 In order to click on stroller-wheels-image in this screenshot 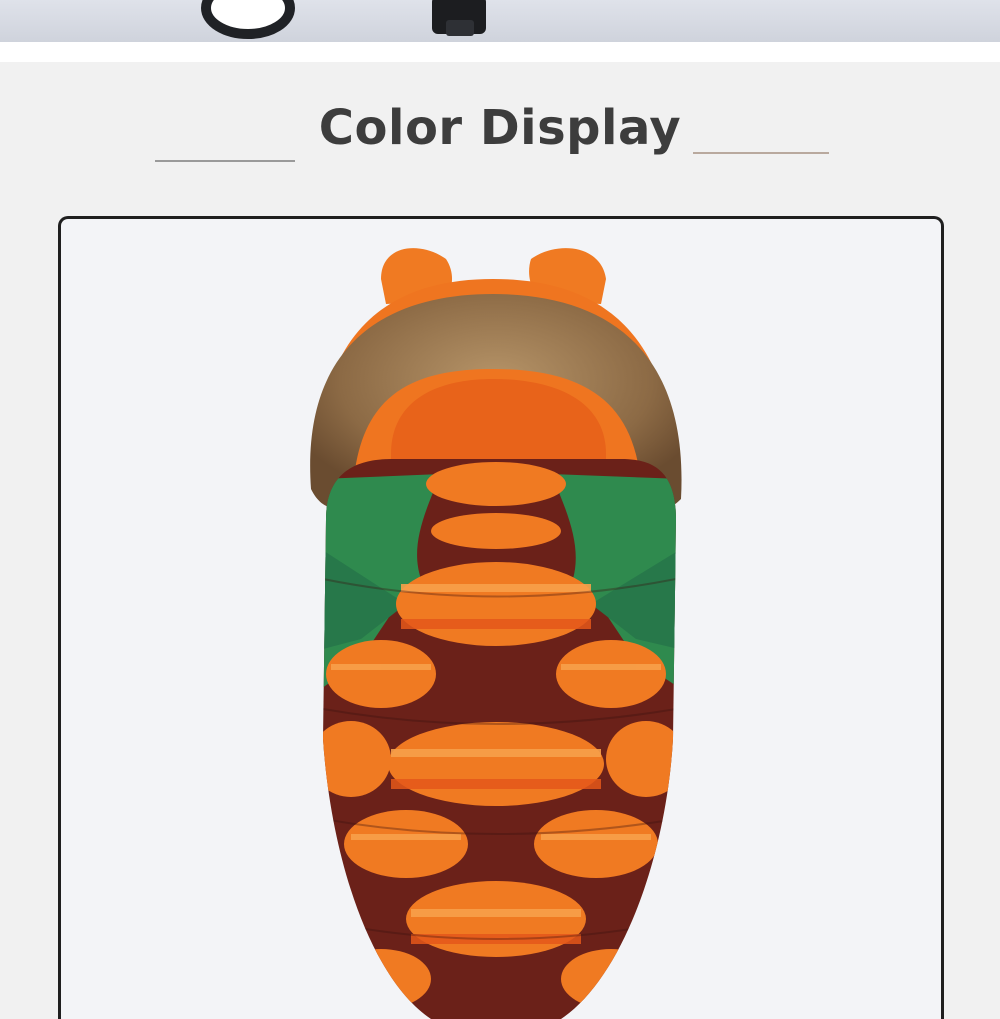, I will do `click(343, 19)`.